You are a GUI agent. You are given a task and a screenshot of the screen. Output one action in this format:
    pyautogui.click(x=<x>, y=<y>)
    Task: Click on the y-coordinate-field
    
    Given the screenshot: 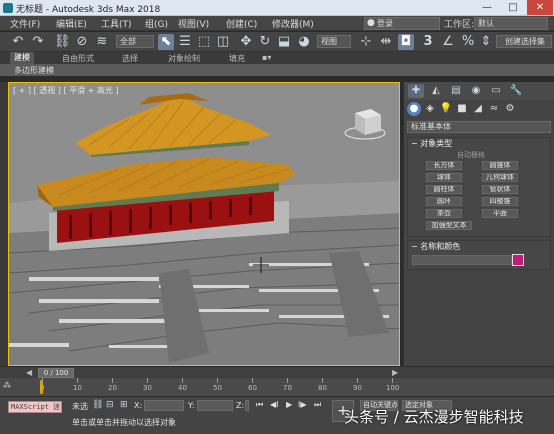 What is the action you would take?
    pyautogui.click(x=215, y=405)
    